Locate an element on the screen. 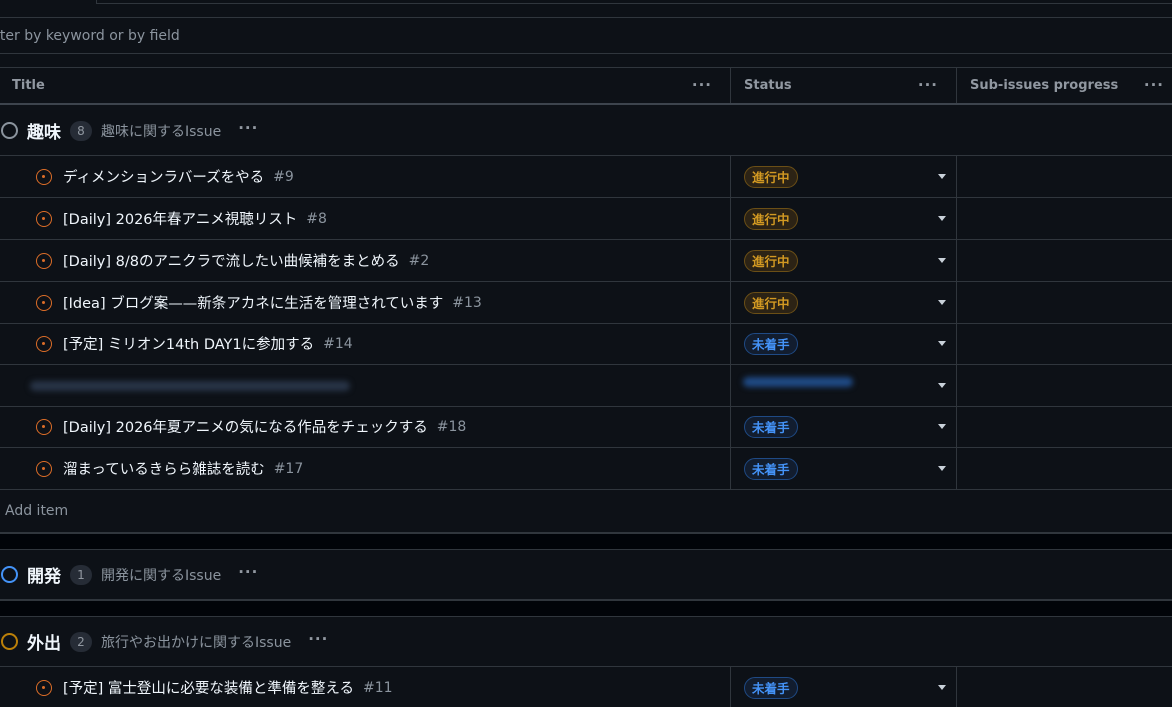  top-strip is located at coordinates (586, 9).